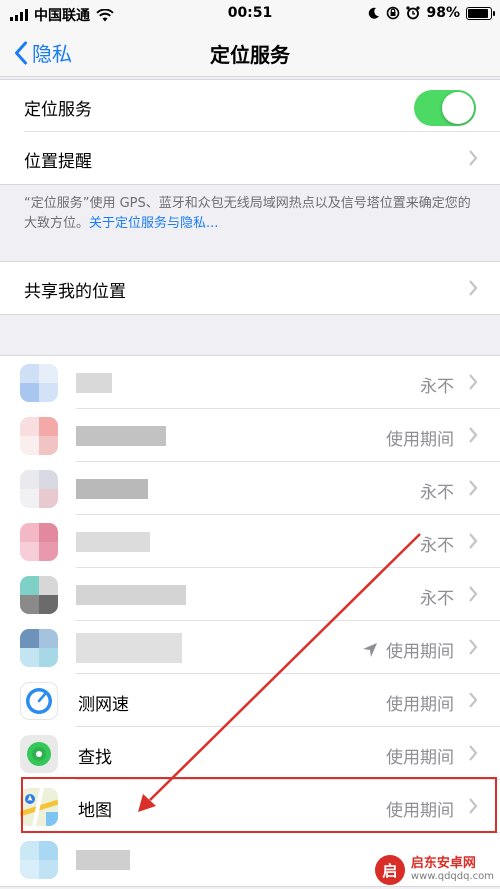  I want to click on watermark: 启 启东安卓网 www.qdqdq.com, so click(434, 870).